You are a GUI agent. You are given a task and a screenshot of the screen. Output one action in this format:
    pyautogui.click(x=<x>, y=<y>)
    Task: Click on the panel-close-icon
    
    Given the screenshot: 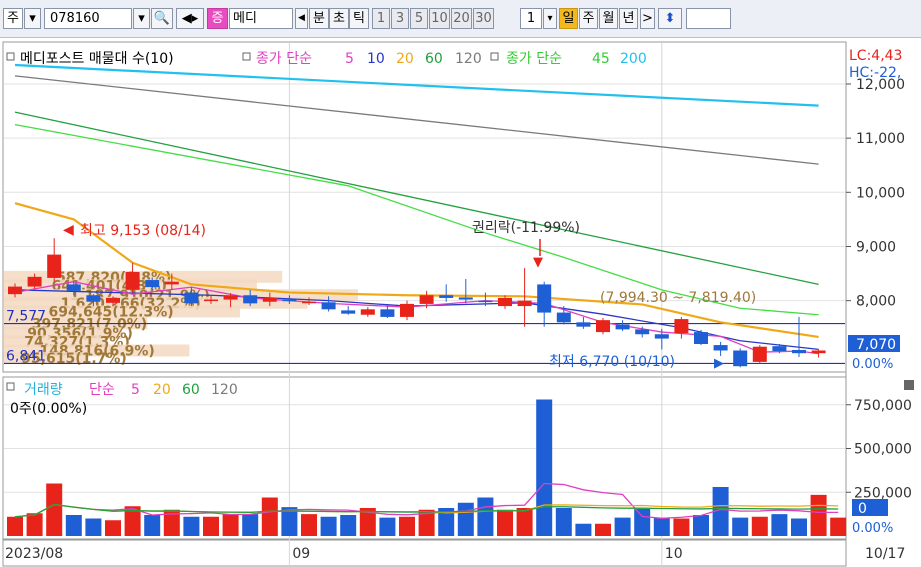 What is the action you would take?
    pyautogui.click(x=909, y=385)
    